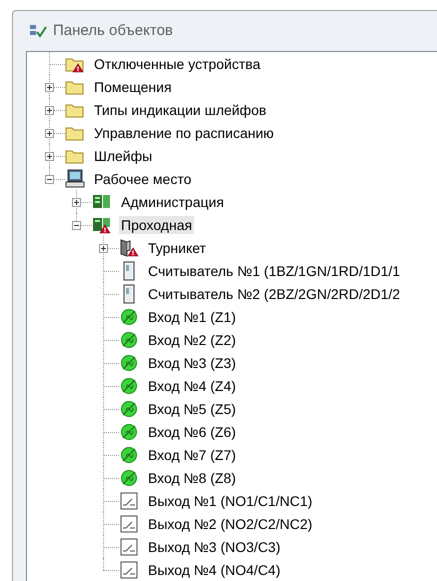  I want to click on panel-title: Панель объектов, so click(113, 30).